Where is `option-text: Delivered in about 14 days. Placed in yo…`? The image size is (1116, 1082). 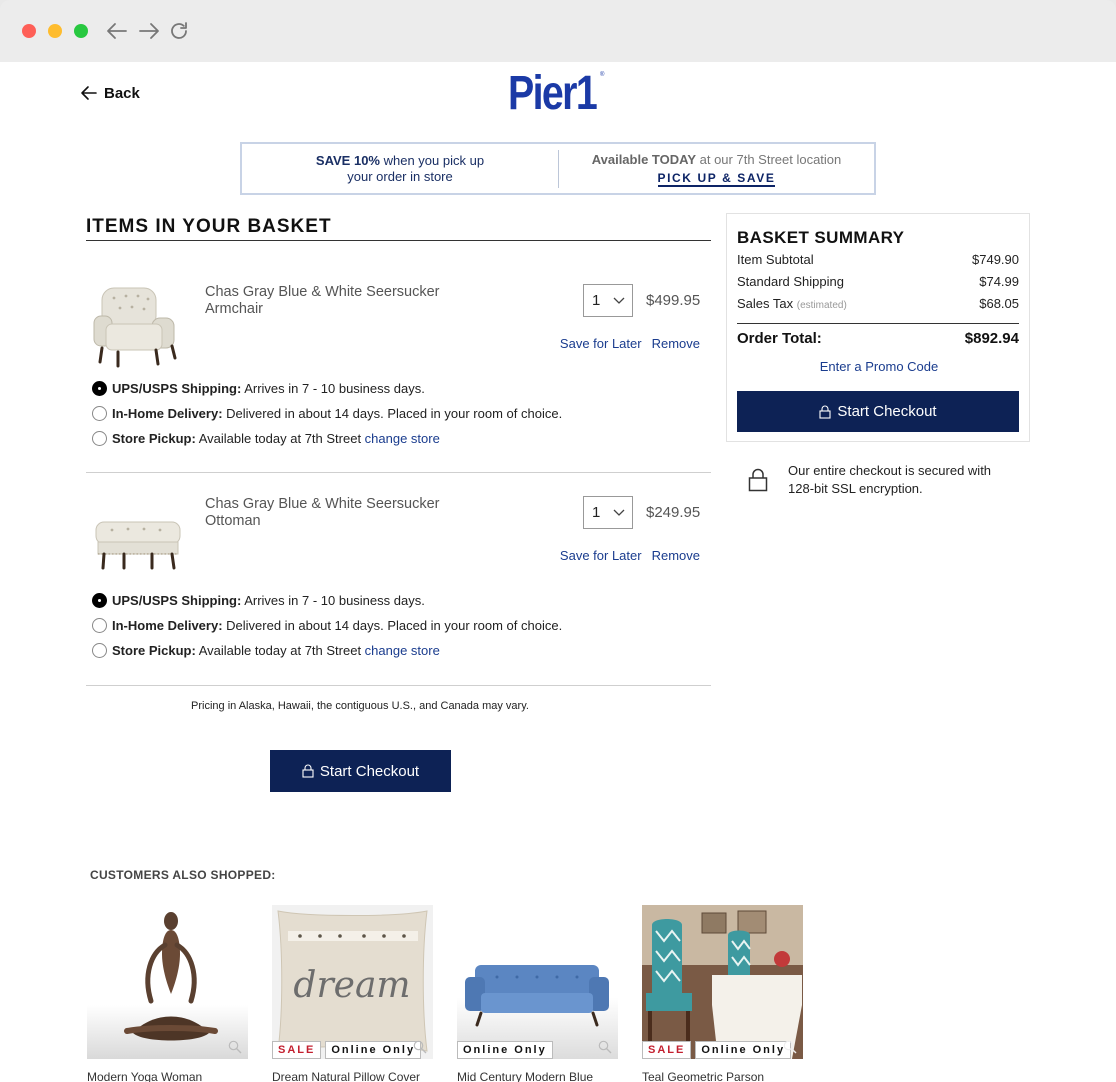
option-text: Delivered in about 14 days. Placed in yo… is located at coordinates (392, 413).